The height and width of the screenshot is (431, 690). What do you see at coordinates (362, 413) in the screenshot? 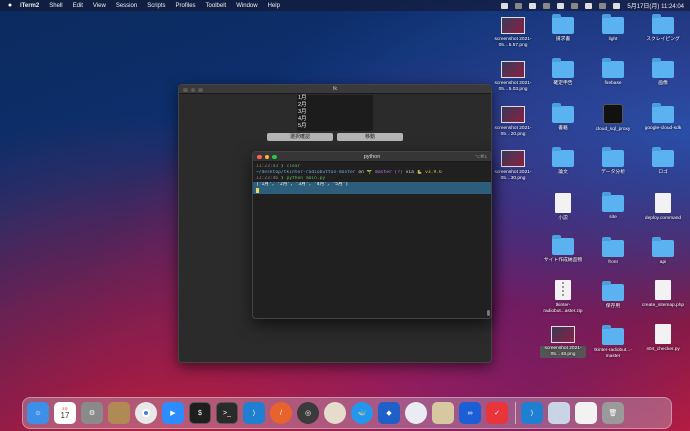
I see `docker-icon: 🐳` at bounding box center [362, 413].